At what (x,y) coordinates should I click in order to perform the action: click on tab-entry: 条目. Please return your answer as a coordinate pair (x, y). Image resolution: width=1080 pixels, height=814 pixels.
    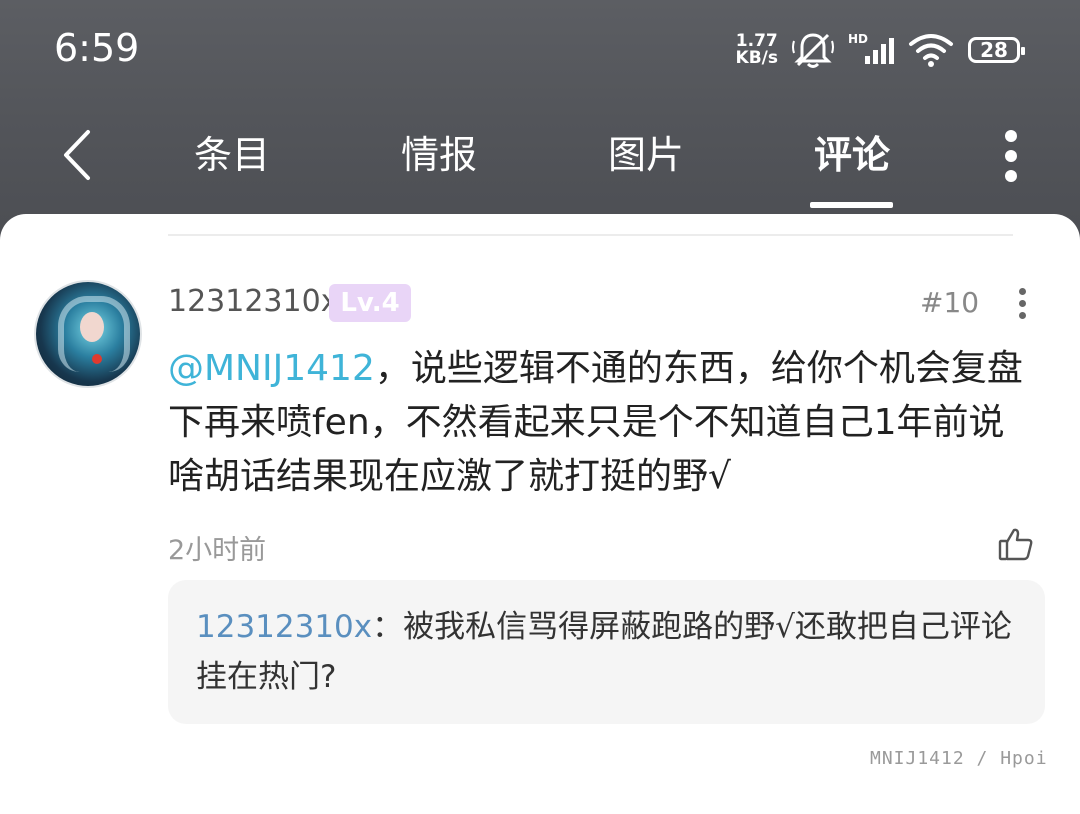
    Looking at the image, I should click on (232, 155).